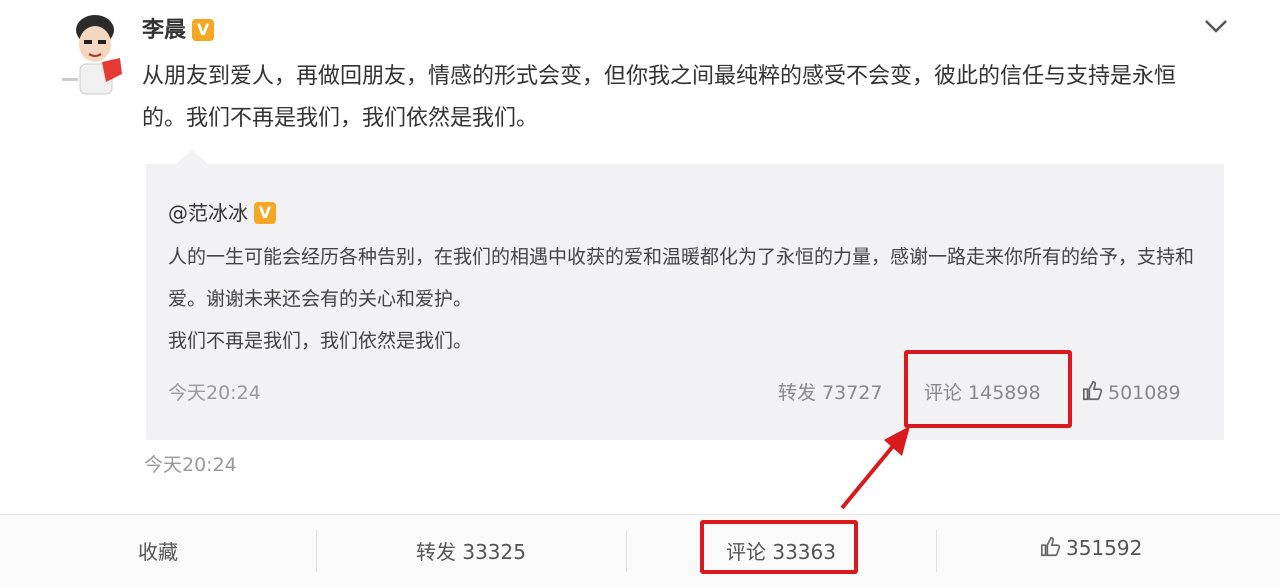 The image size is (1280, 587). What do you see at coordinates (214, 391) in the screenshot?
I see `quoted-timestamp: 今天20:24` at bounding box center [214, 391].